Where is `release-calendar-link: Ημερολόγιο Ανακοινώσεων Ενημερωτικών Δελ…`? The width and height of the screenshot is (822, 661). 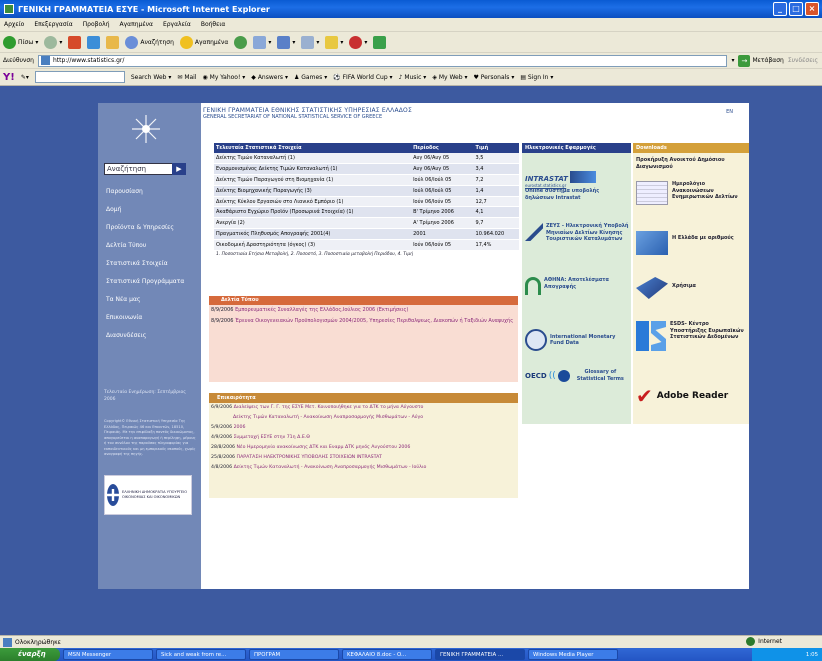 release-calendar-link: Ημερολόγιο Ανακοινώσεων Ενημερωτικών Δελ… is located at coordinates (691, 193).